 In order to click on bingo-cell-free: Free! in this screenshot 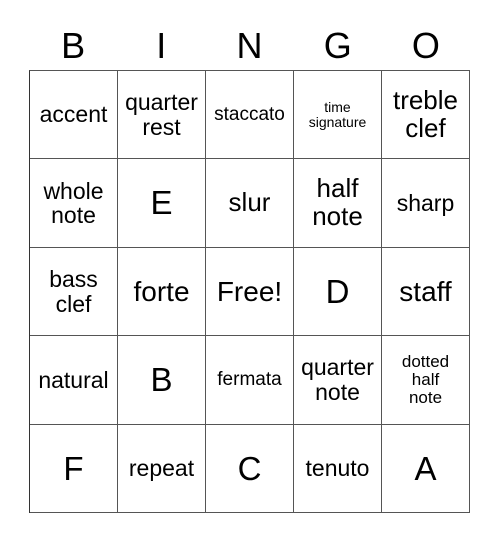, I will do `click(250, 292)`.